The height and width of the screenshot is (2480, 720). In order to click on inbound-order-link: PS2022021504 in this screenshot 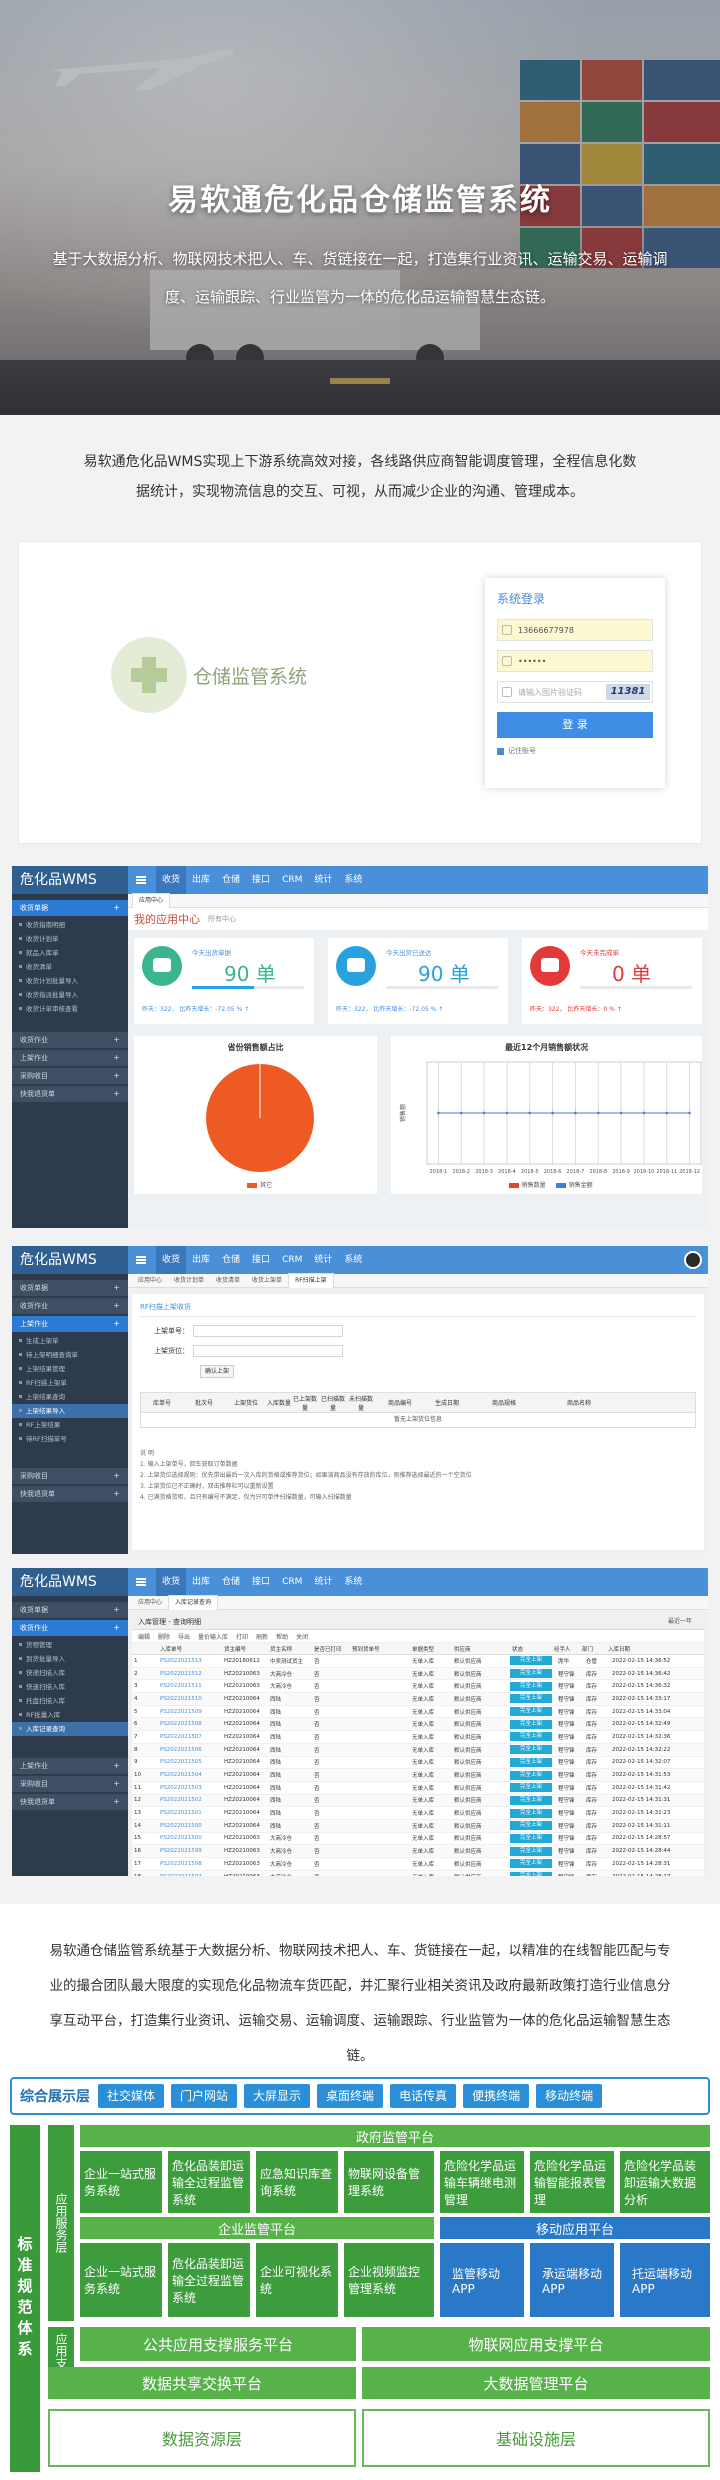, I will do `click(190, 1775)`.